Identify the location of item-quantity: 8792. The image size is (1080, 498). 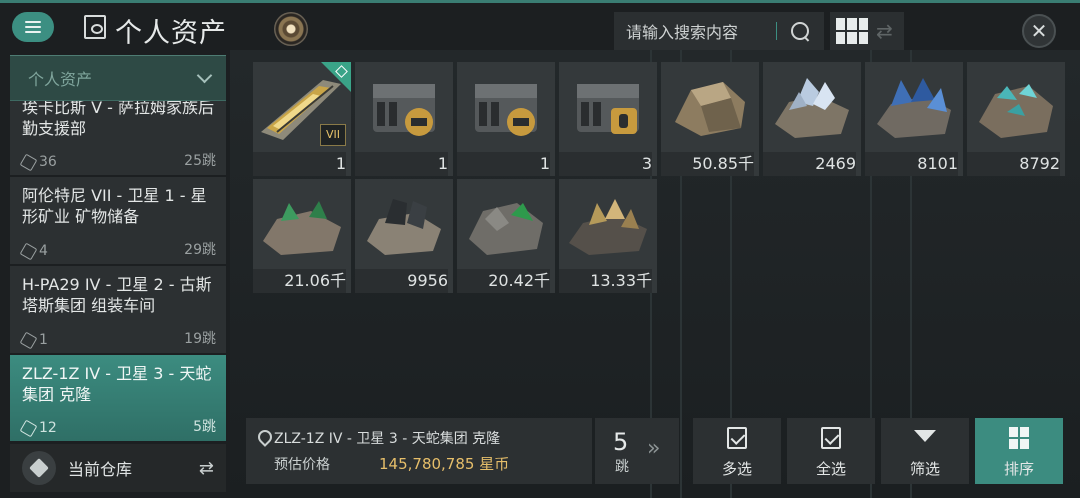
(1013, 164).